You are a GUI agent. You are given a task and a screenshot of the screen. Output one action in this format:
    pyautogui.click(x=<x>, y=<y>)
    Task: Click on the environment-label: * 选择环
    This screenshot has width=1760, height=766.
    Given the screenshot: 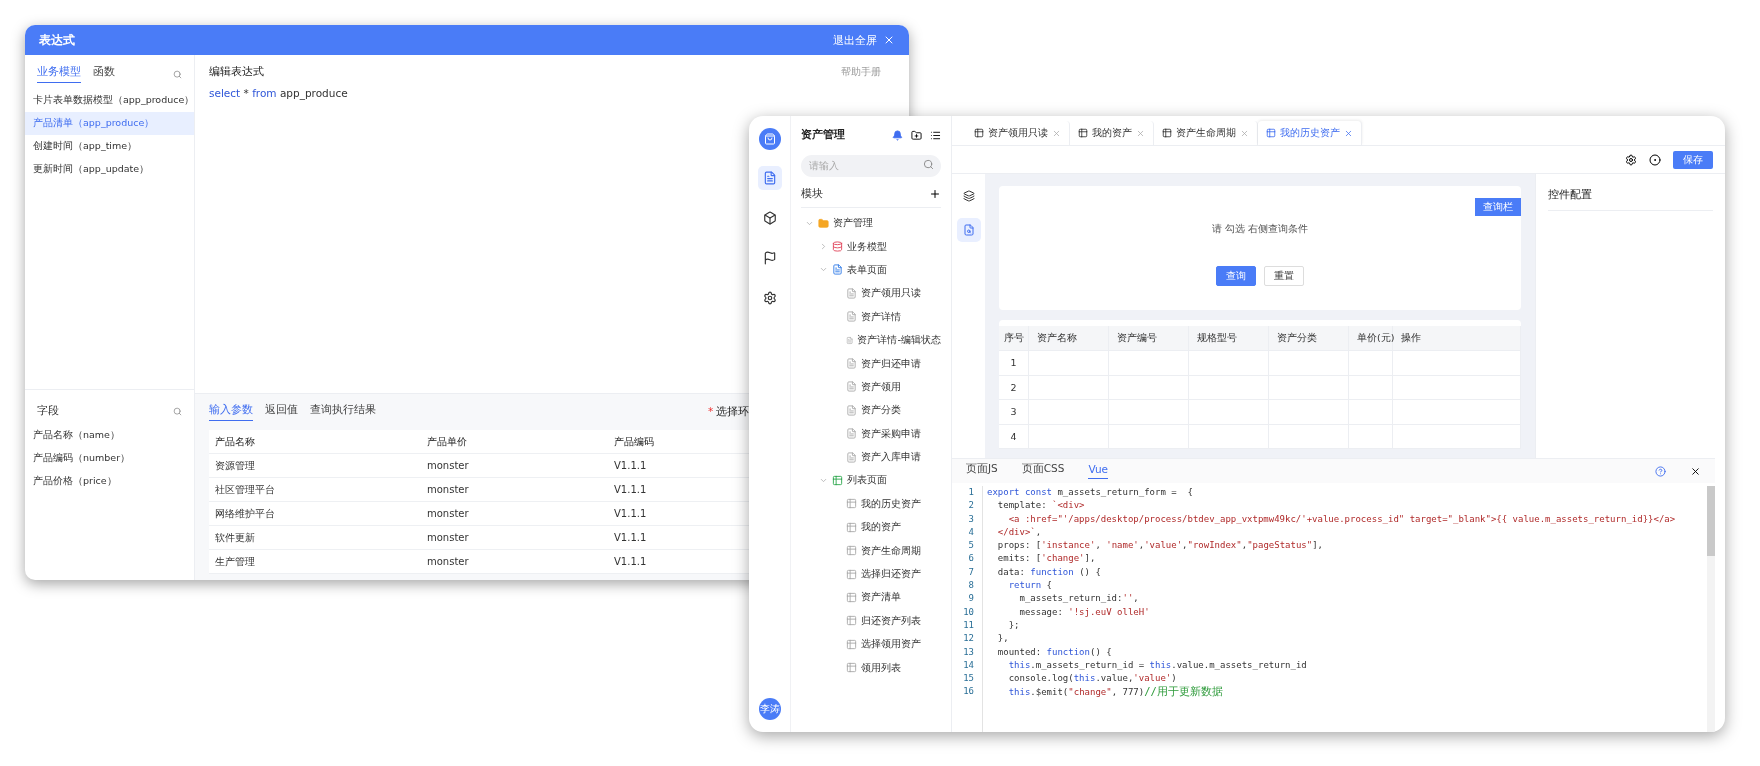 What is the action you would take?
    pyautogui.click(x=729, y=412)
    